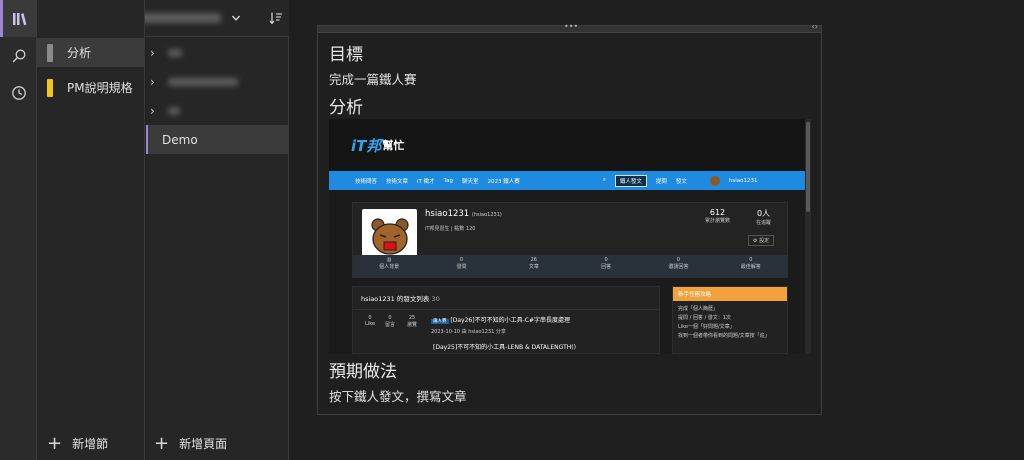  I want to click on nav-item: 聊天室, so click(470, 181).